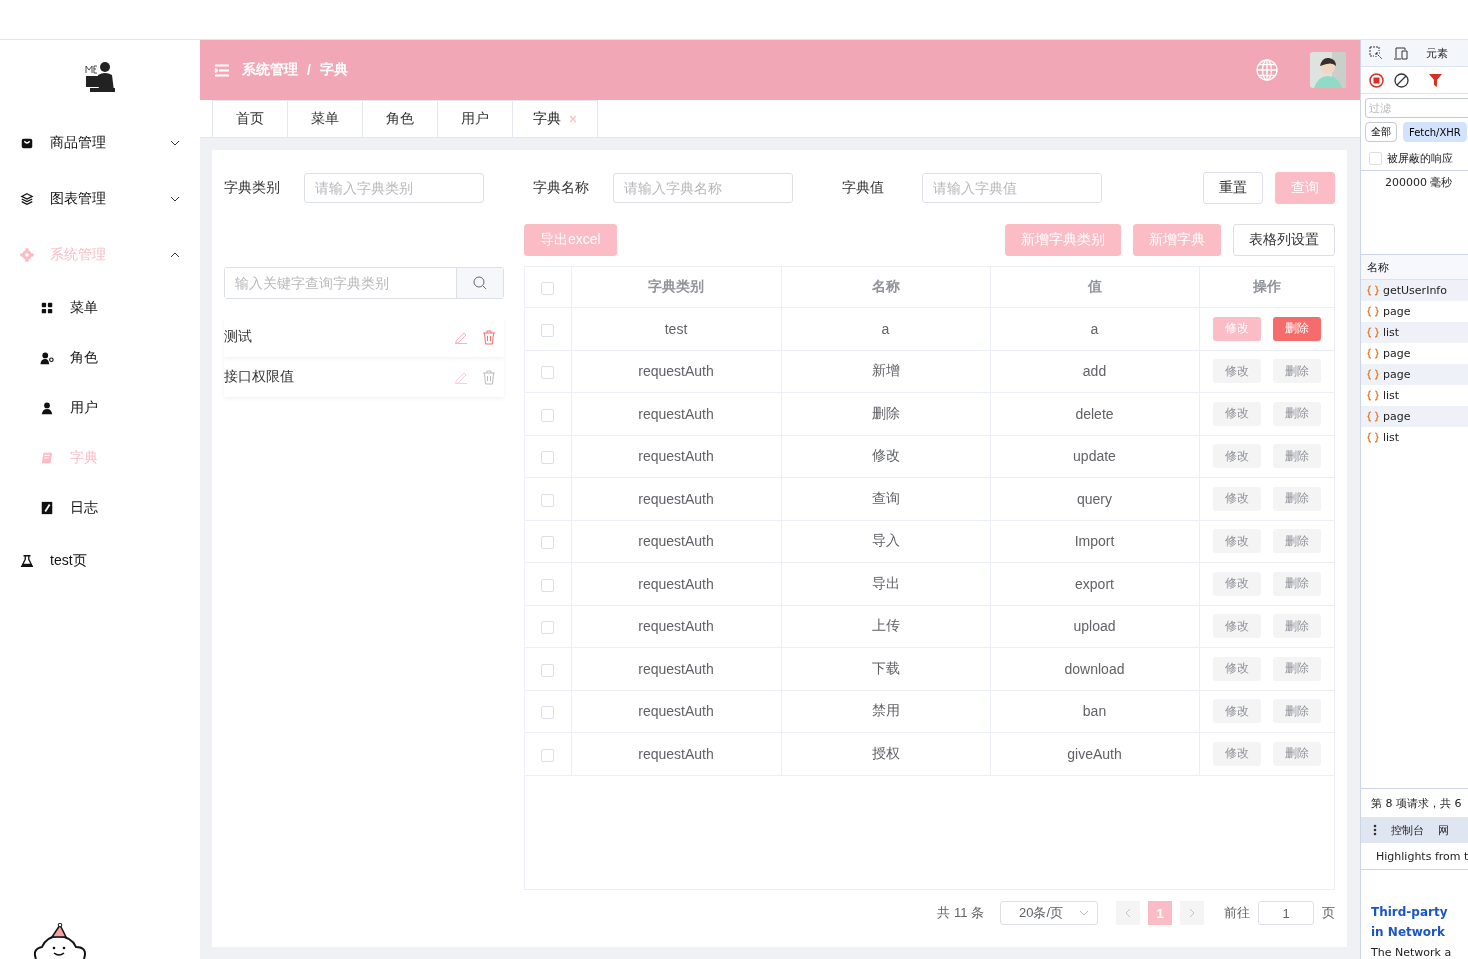 This screenshot has height=959, width=1468. I want to click on table-cell: 导出, so click(885, 583).